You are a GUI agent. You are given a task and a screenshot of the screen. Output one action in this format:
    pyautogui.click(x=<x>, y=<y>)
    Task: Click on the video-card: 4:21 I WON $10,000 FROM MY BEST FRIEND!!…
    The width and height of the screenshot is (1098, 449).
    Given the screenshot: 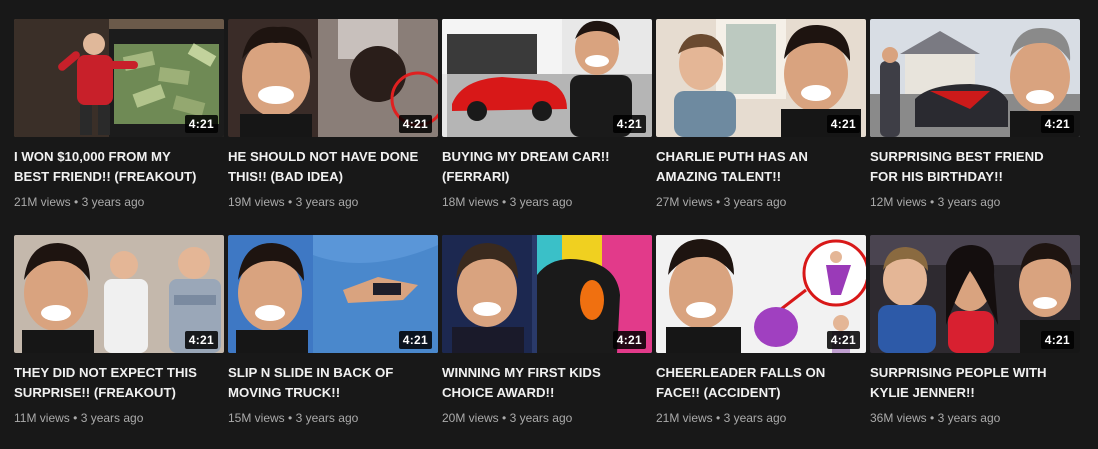 What is the action you would take?
    pyautogui.click(x=119, y=115)
    